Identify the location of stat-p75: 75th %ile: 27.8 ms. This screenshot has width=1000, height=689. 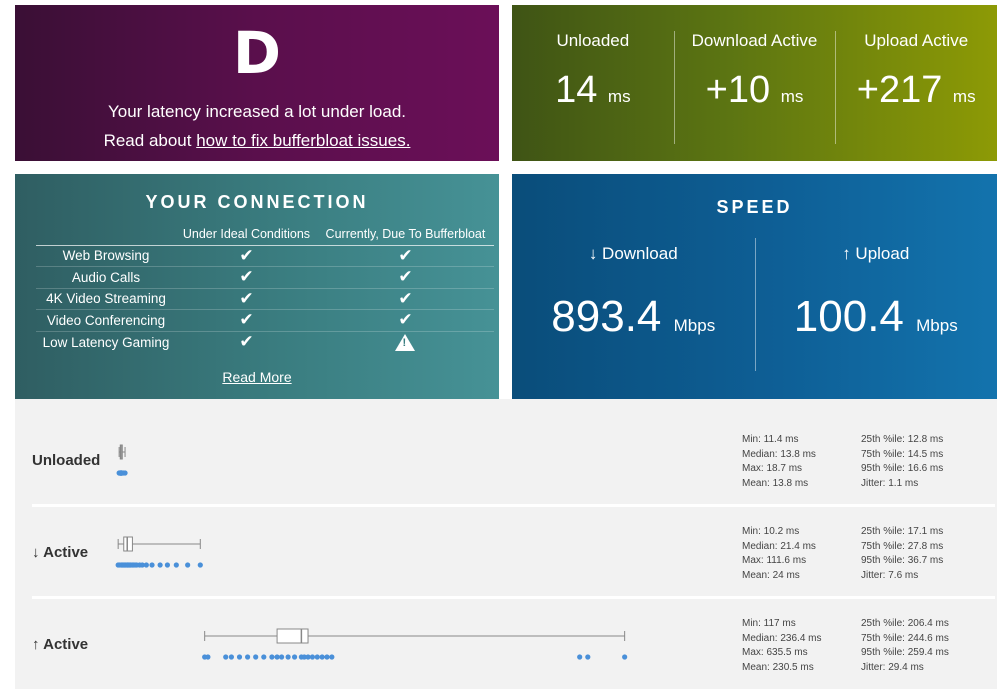
(902, 546).